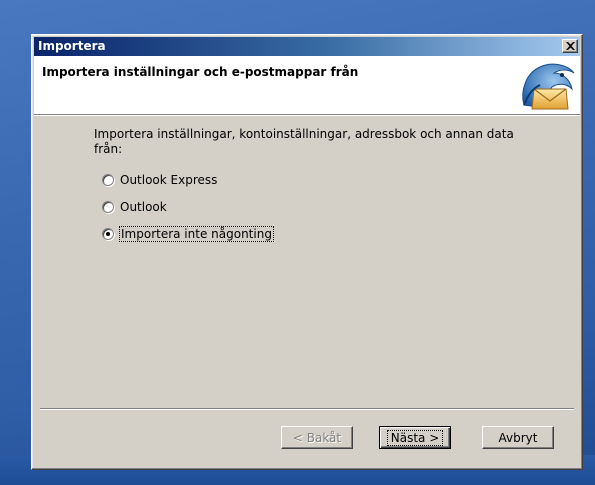 The width and height of the screenshot is (595, 485). Describe the element at coordinates (143, 207) in the screenshot. I see `radio-label: Outlook` at that location.